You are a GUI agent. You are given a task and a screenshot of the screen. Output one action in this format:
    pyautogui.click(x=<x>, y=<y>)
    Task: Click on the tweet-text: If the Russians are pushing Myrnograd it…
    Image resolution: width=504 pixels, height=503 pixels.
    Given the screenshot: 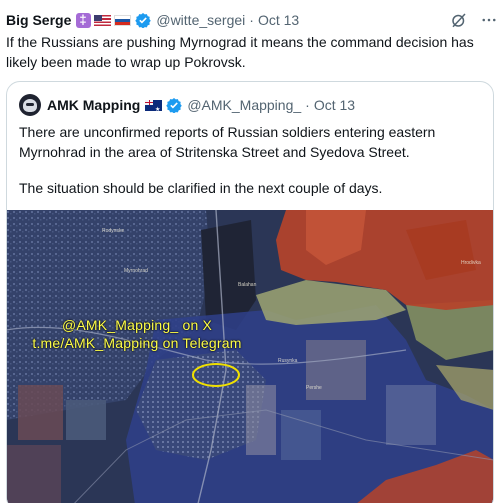 What is the action you would take?
    pyautogui.click(x=240, y=52)
    